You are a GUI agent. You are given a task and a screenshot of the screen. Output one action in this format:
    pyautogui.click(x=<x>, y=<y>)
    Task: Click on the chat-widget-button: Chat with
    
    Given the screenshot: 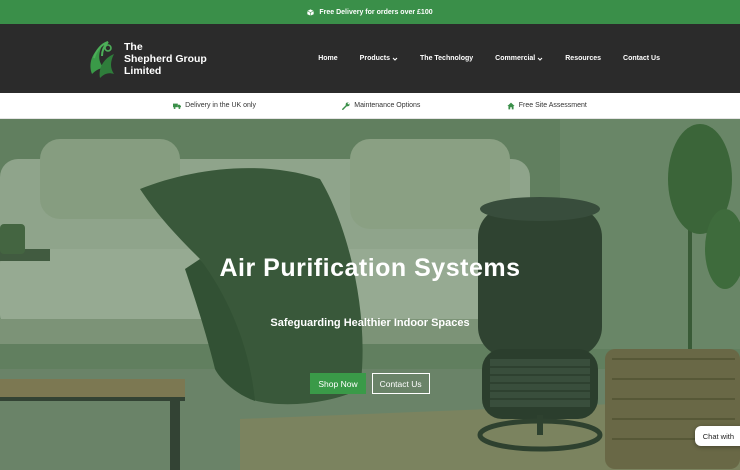 What is the action you would take?
    pyautogui.click(x=717, y=436)
    